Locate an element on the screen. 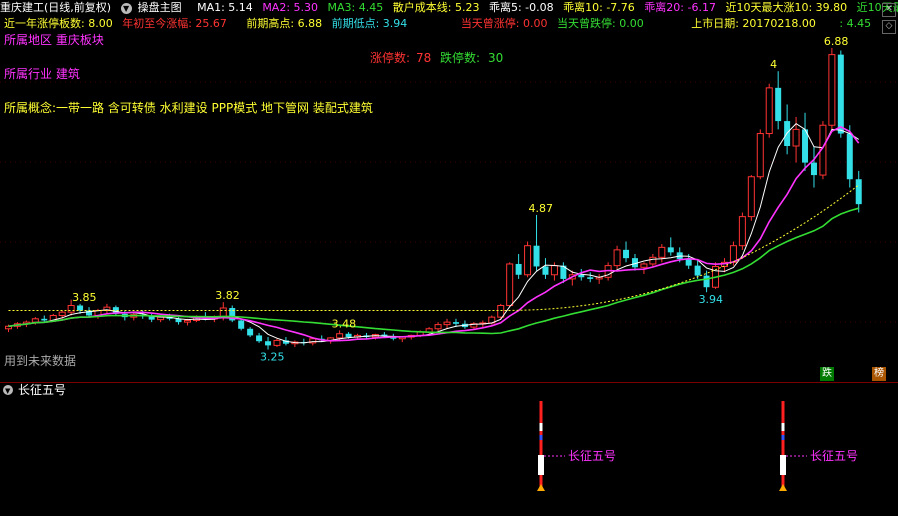 The image size is (898, 516). signal-label-1: 长征五号 is located at coordinates (592, 456).